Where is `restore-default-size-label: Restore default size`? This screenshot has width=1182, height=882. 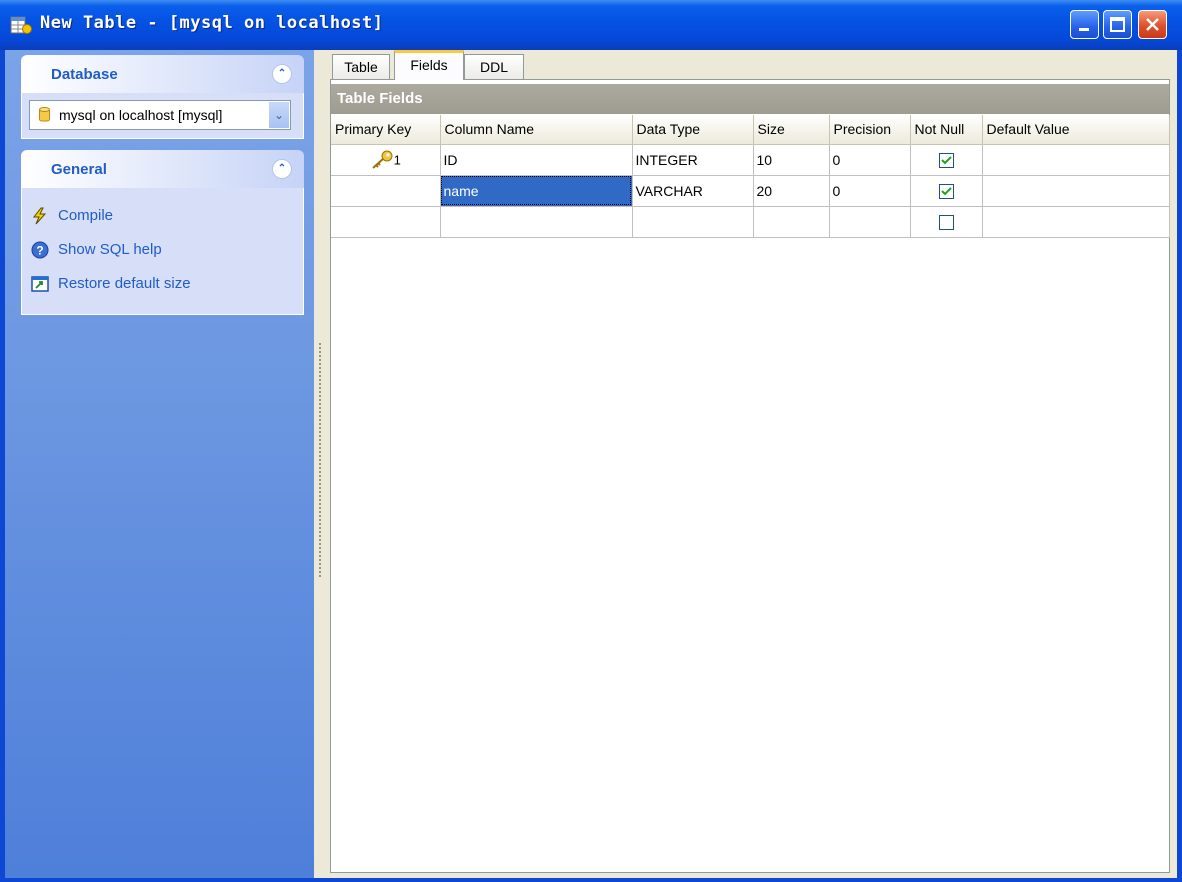
restore-default-size-label: Restore default size is located at coordinates (124, 283).